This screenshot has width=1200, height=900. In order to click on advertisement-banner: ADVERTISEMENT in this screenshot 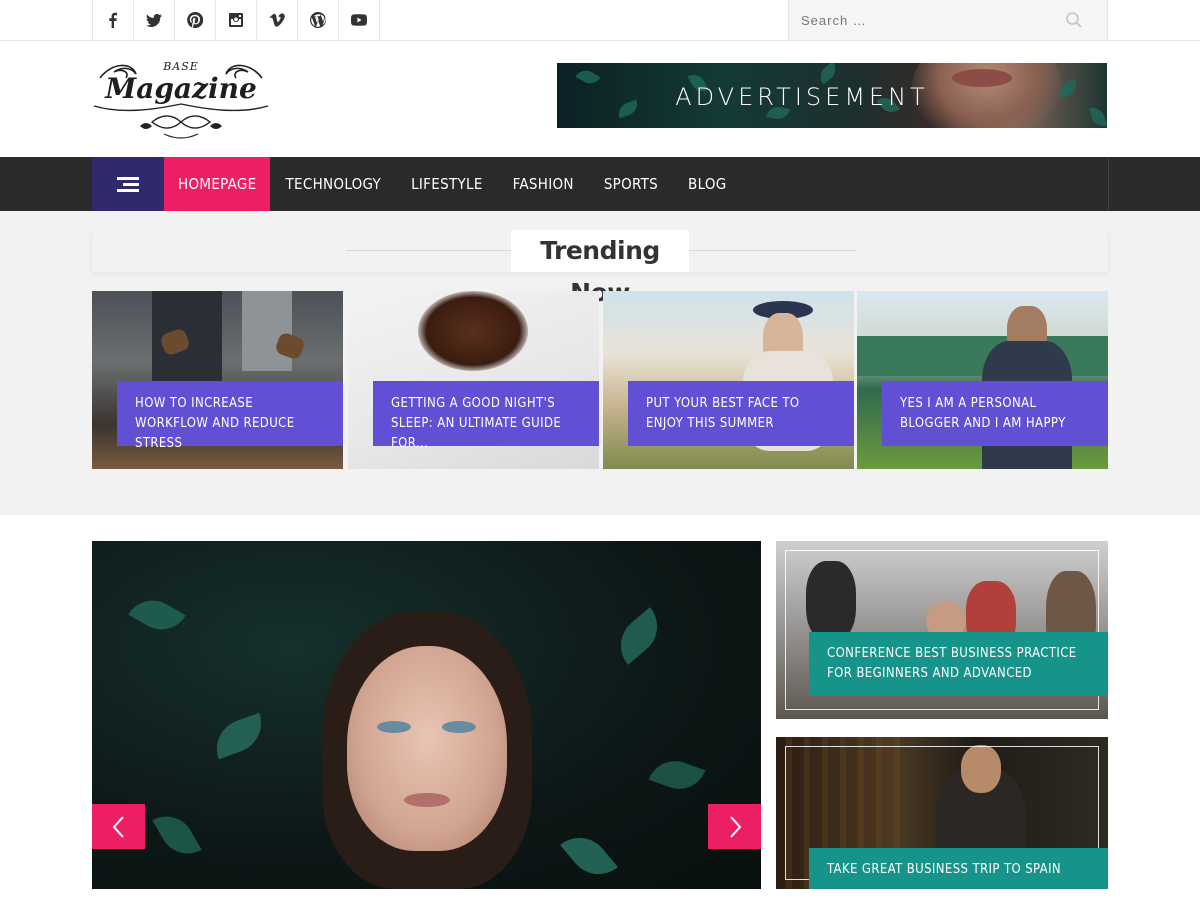, I will do `click(832, 95)`.